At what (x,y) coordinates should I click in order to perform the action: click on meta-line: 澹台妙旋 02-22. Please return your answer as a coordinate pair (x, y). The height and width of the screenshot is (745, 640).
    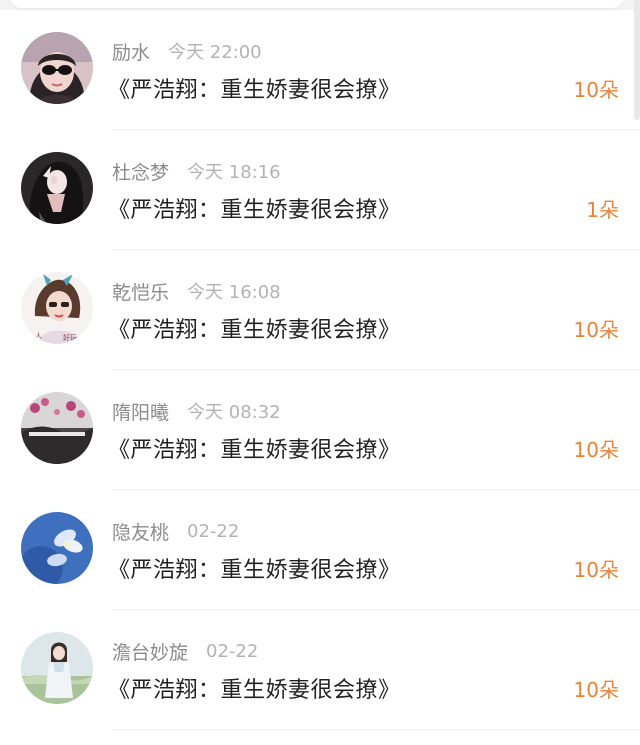
    Looking at the image, I should click on (185, 651).